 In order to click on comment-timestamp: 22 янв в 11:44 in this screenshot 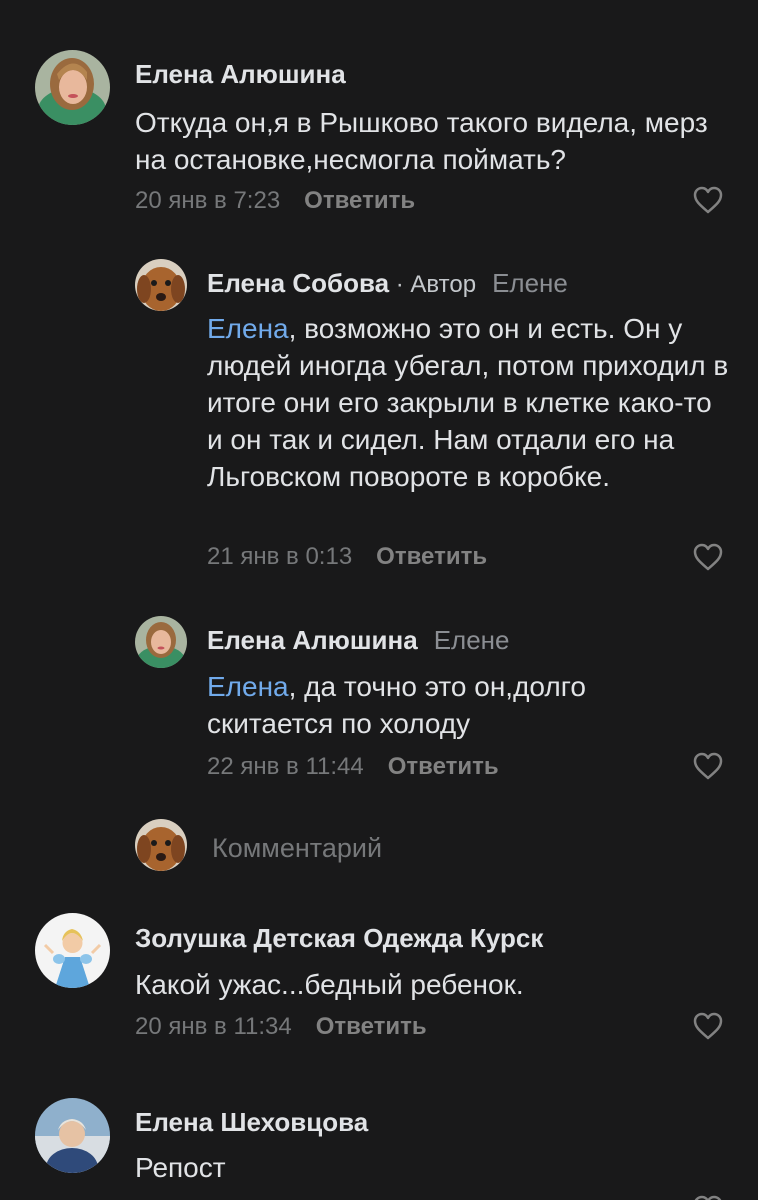, I will do `click(285, 766)`.